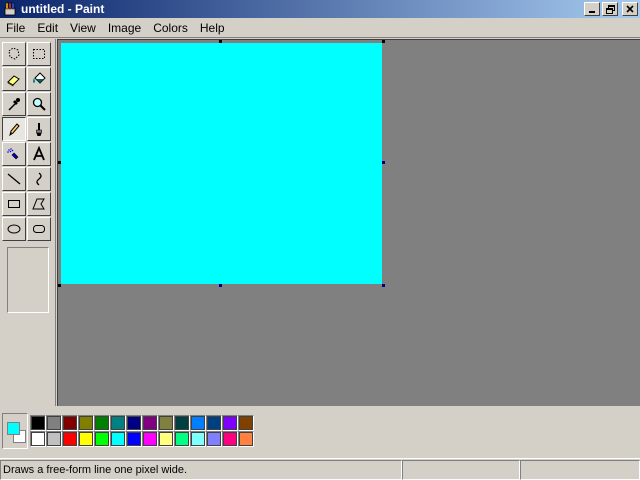  I want to click on rectangle-tool, so click(14, 204).